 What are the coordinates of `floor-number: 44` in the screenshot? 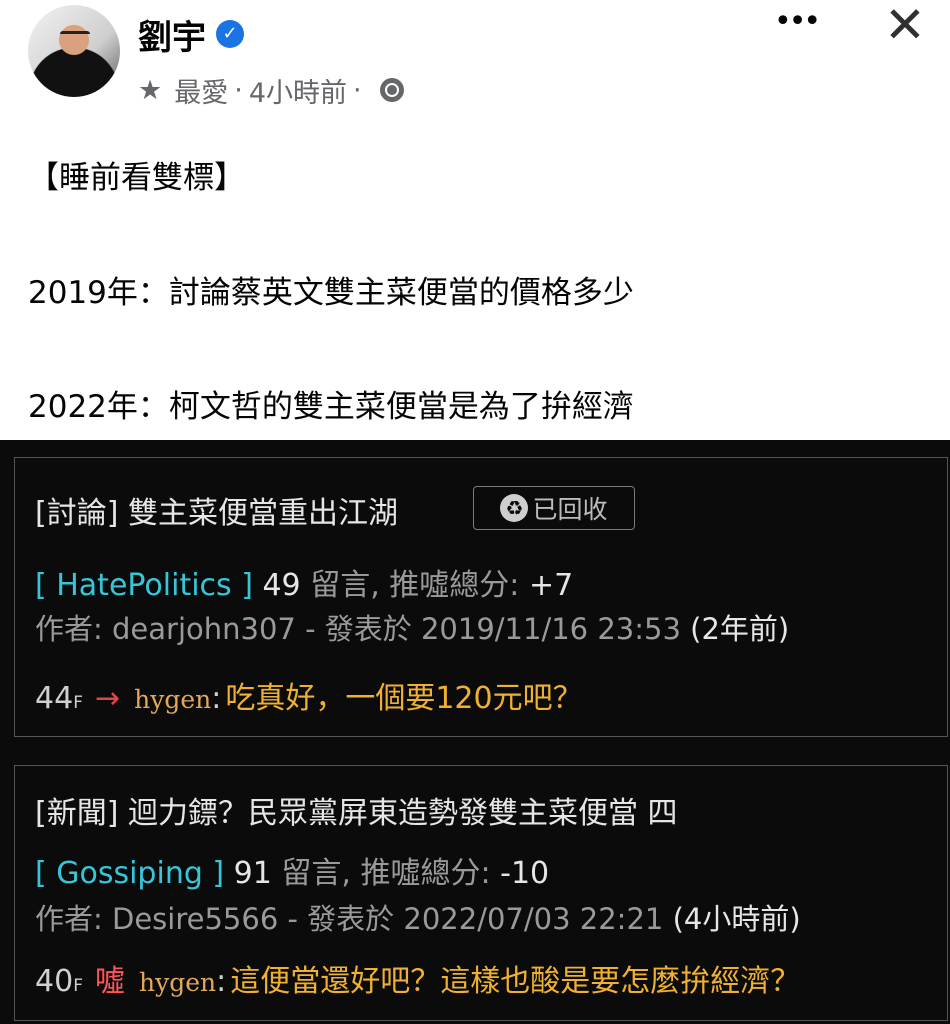 It's located at (54, 698).